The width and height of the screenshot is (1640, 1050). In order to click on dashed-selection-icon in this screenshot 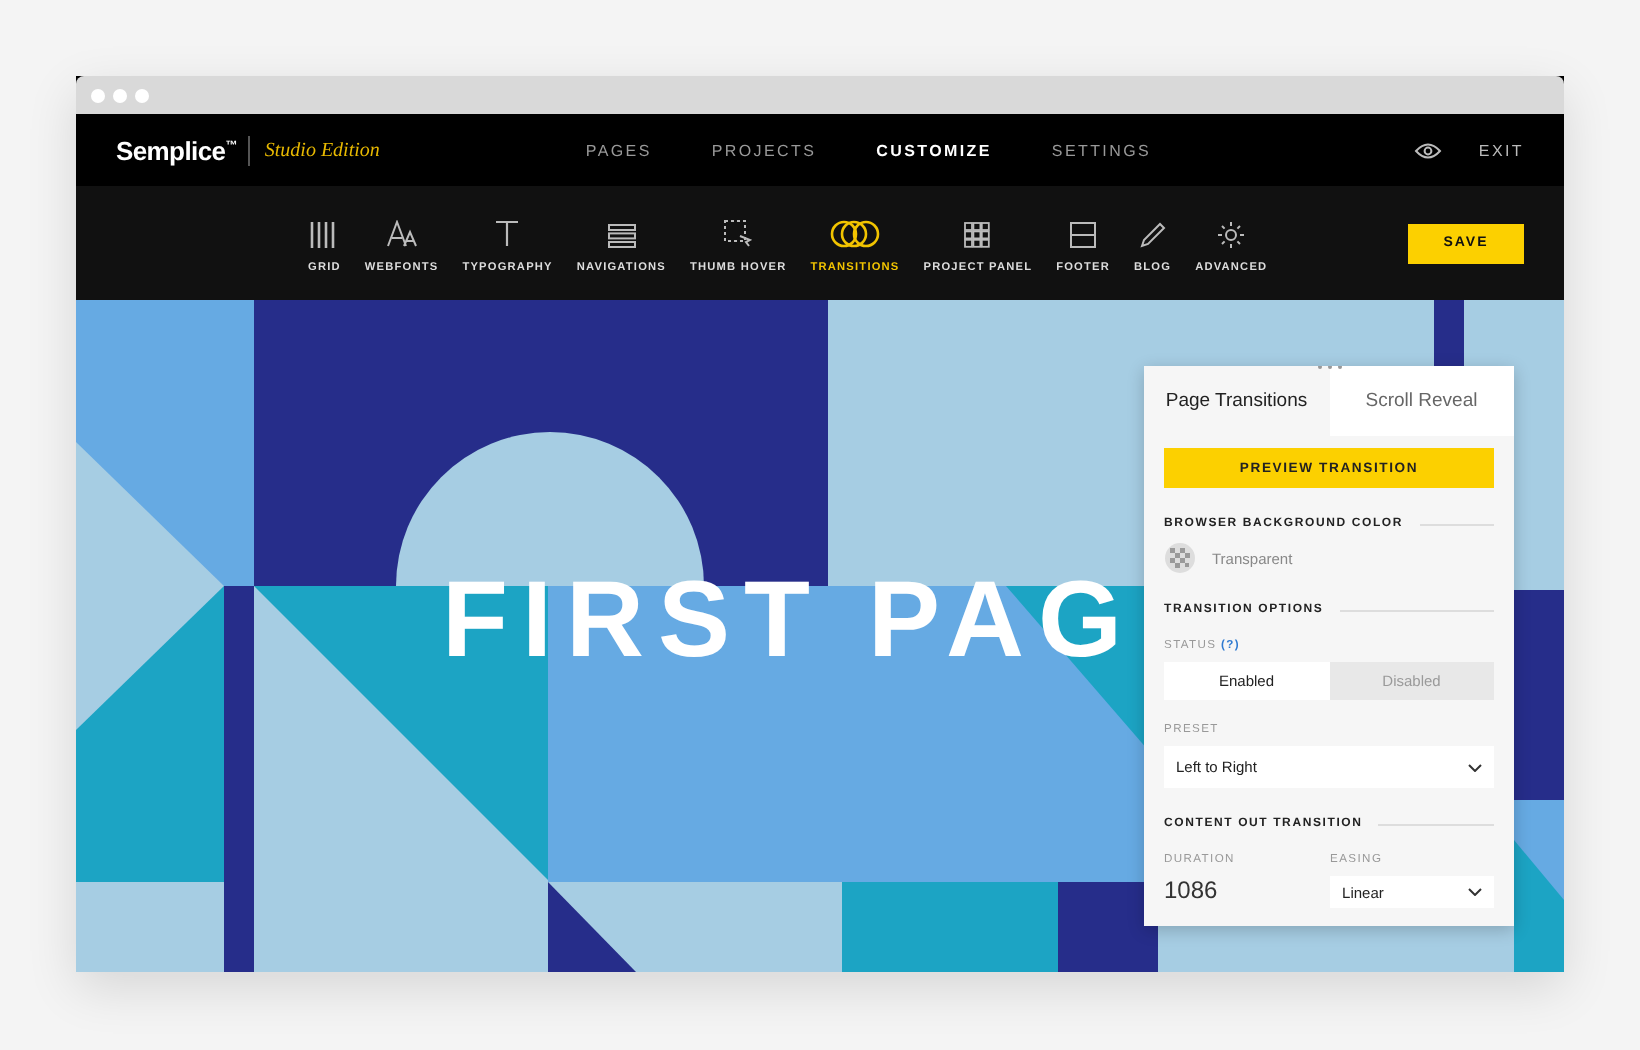, I will do `click(738, 233)`.